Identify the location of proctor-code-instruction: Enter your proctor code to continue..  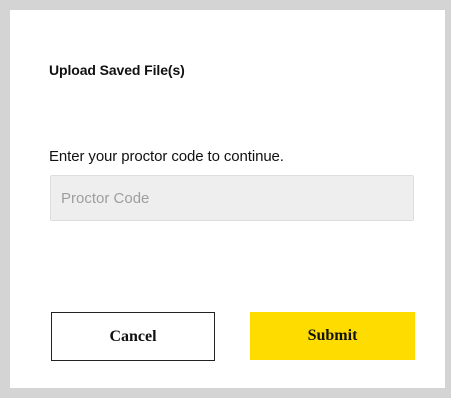
(166, 156).